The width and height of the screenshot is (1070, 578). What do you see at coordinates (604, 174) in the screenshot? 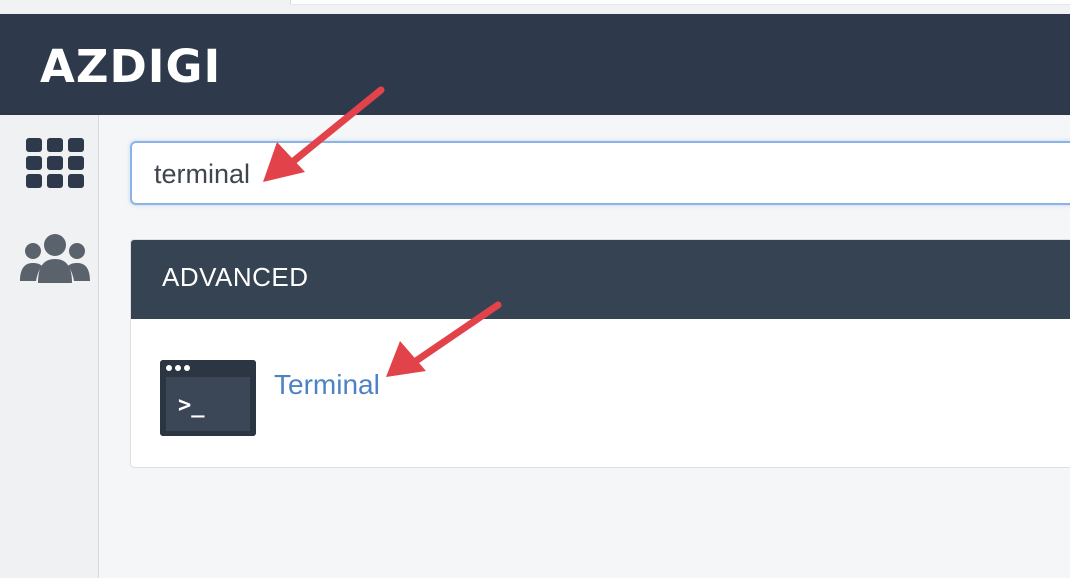
I see `search-input` at bounding box center [604, 174].